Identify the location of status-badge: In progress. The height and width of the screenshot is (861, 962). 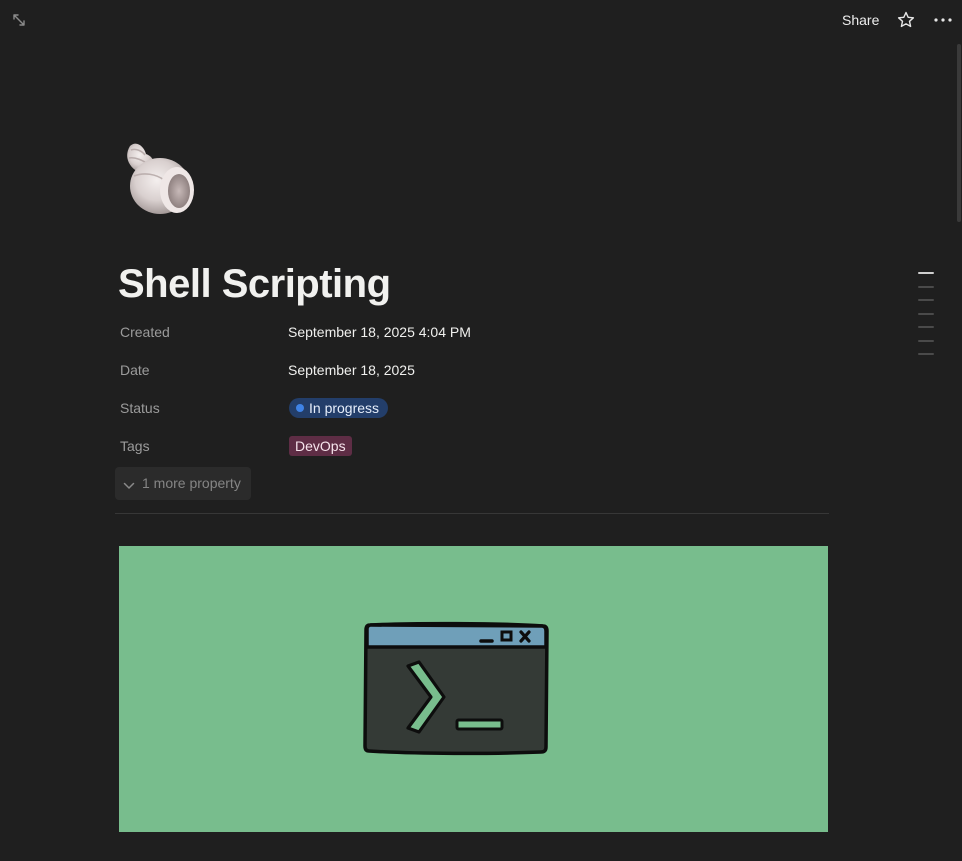
(339, 408).